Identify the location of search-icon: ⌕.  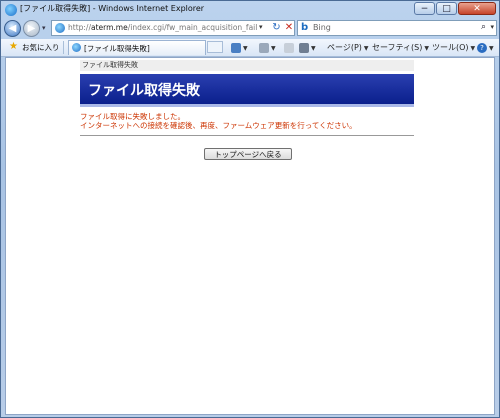
(483, 27).